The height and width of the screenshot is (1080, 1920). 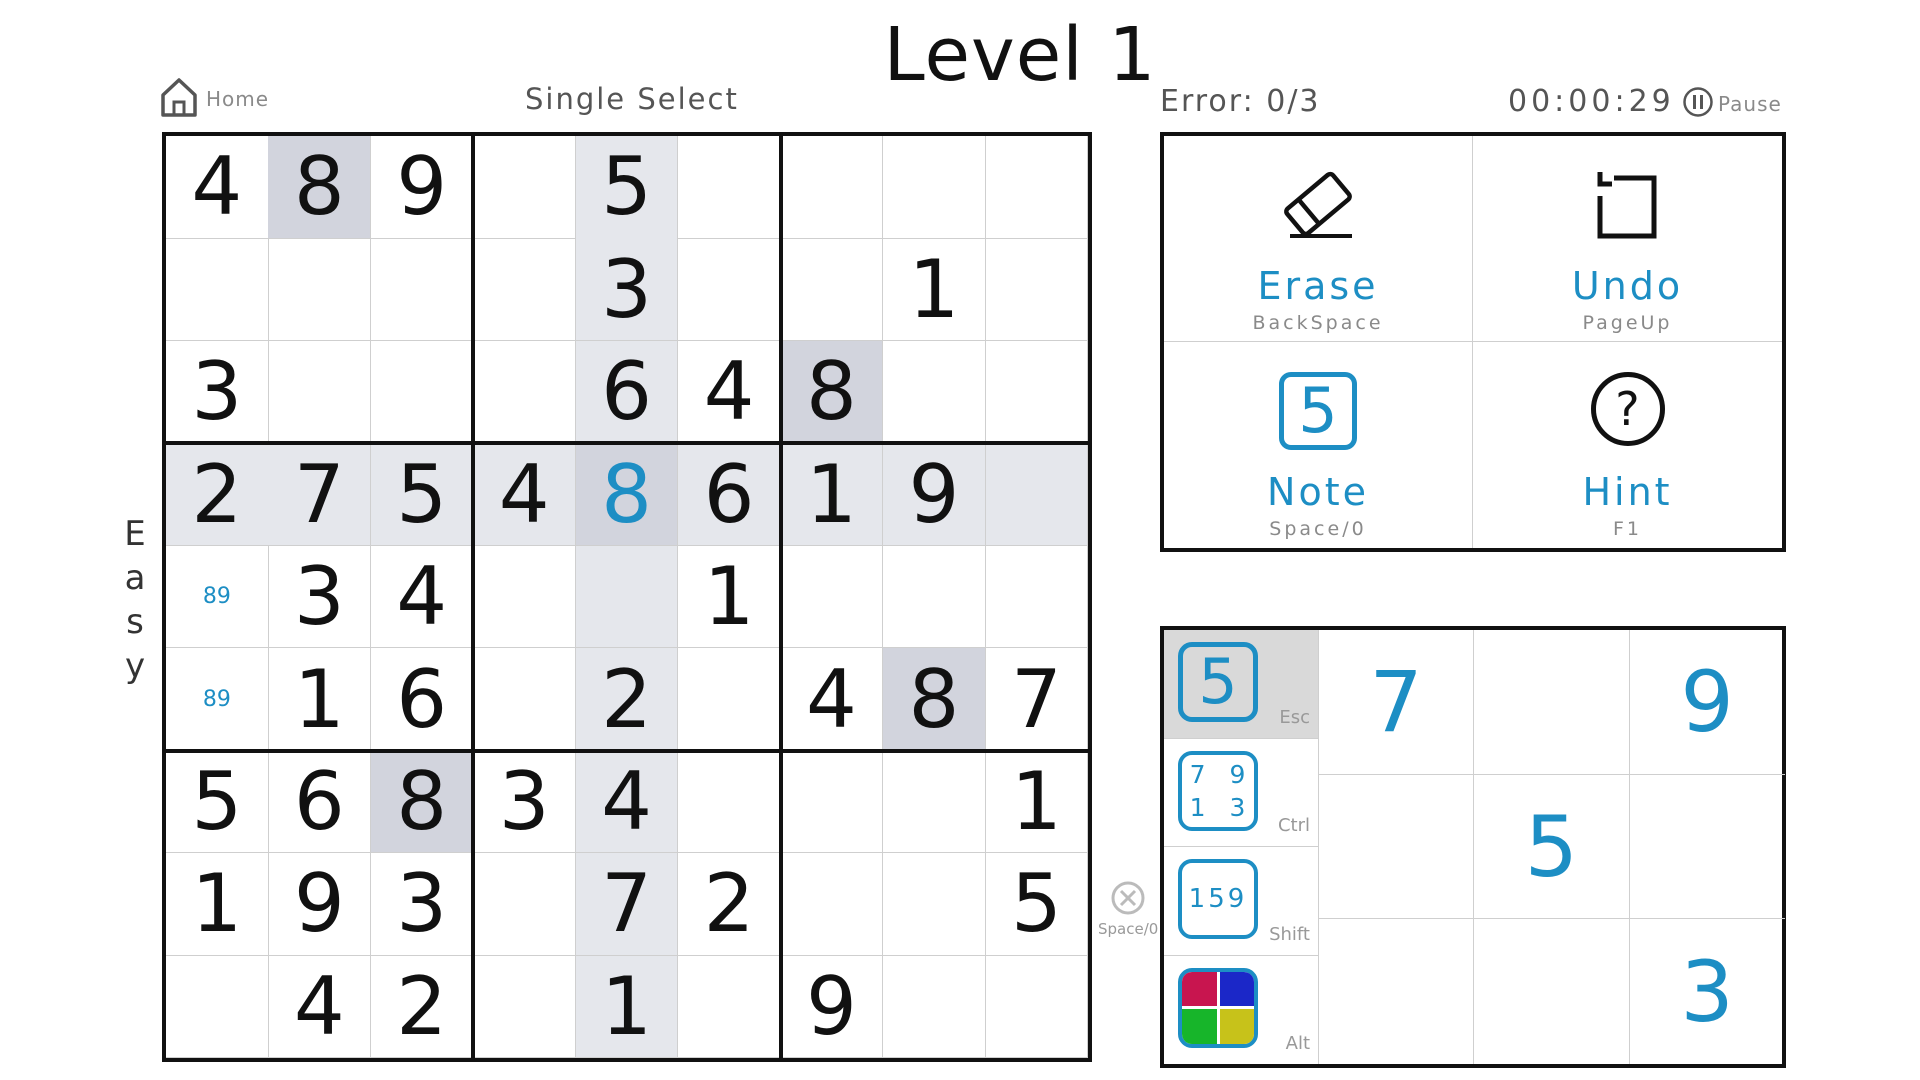 What do you see at coordinates (632, 99) in the screenshot?
I see `selection-mode-toggle: Single Select` at bounding box center [632, 99].